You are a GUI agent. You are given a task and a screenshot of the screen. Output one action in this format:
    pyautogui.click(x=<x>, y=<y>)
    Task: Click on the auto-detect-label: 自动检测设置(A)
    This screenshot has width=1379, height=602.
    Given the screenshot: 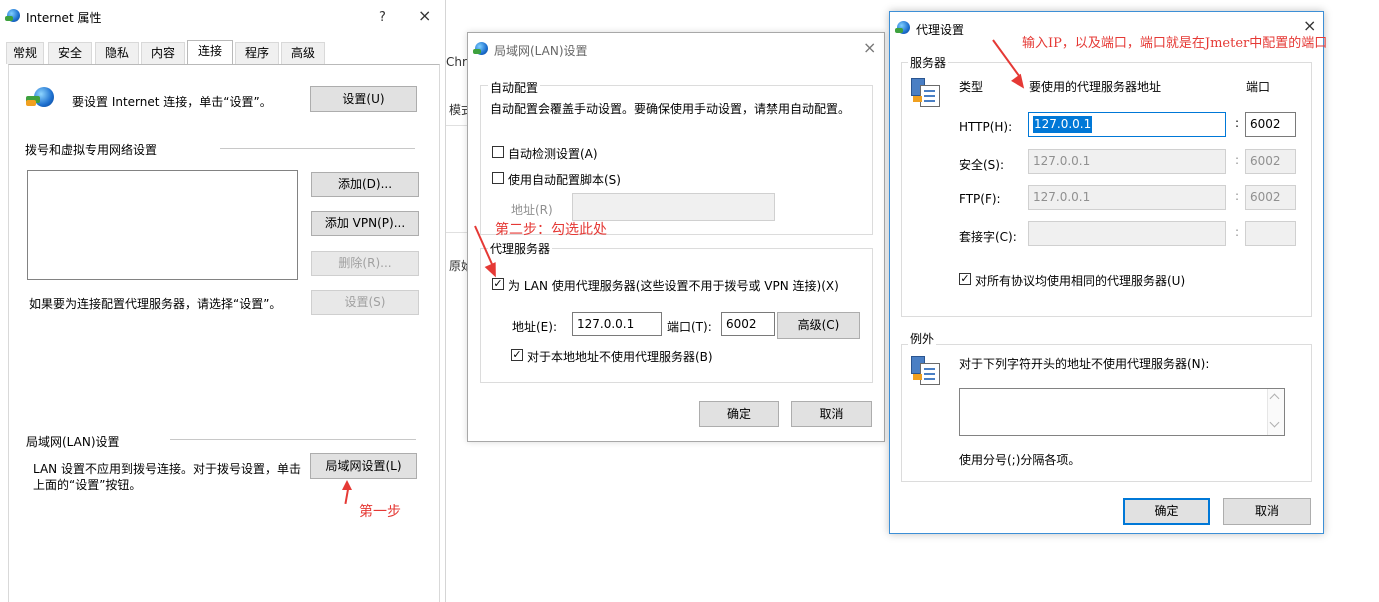 What is the action you would take?
    pyautogui.click(x=553, y=154)
    